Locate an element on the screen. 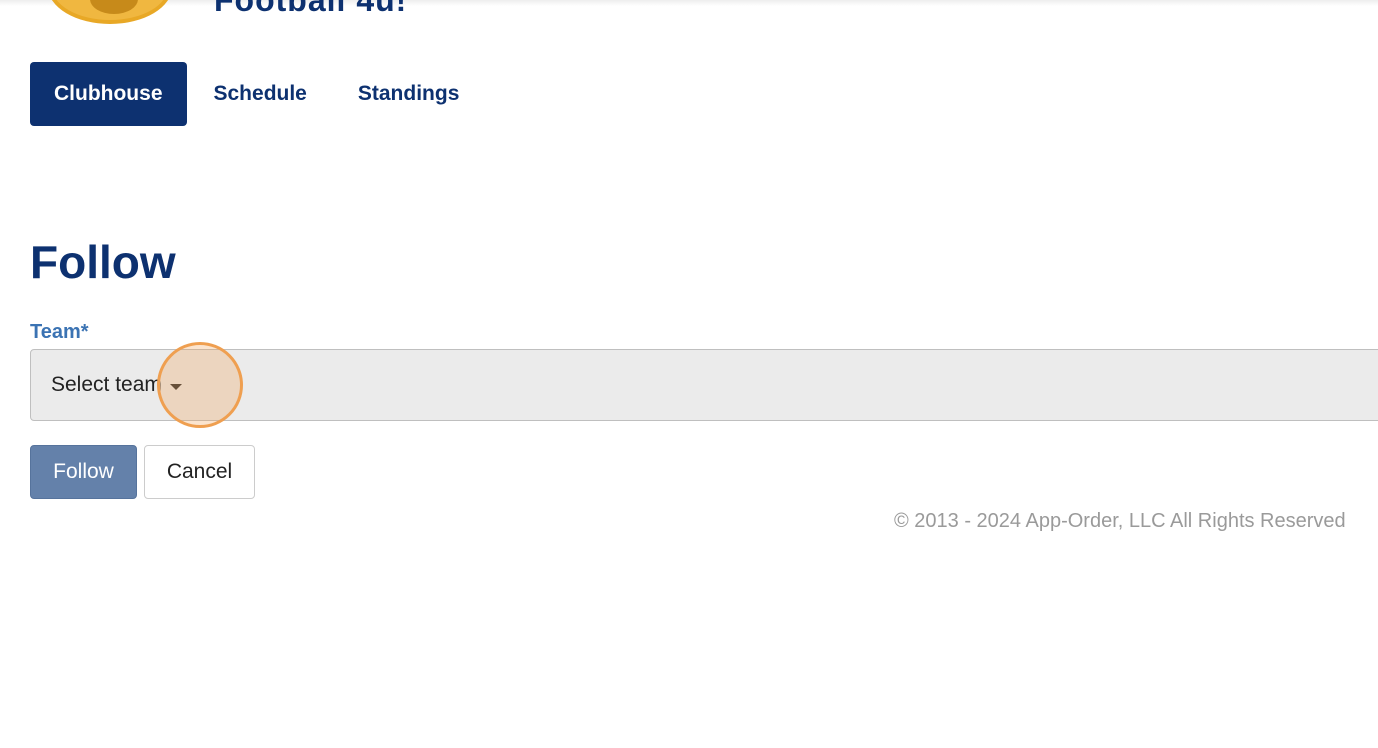 The width and height of the screenshot is (1378, 748). header-shadow is located at coordinates (689, 3).